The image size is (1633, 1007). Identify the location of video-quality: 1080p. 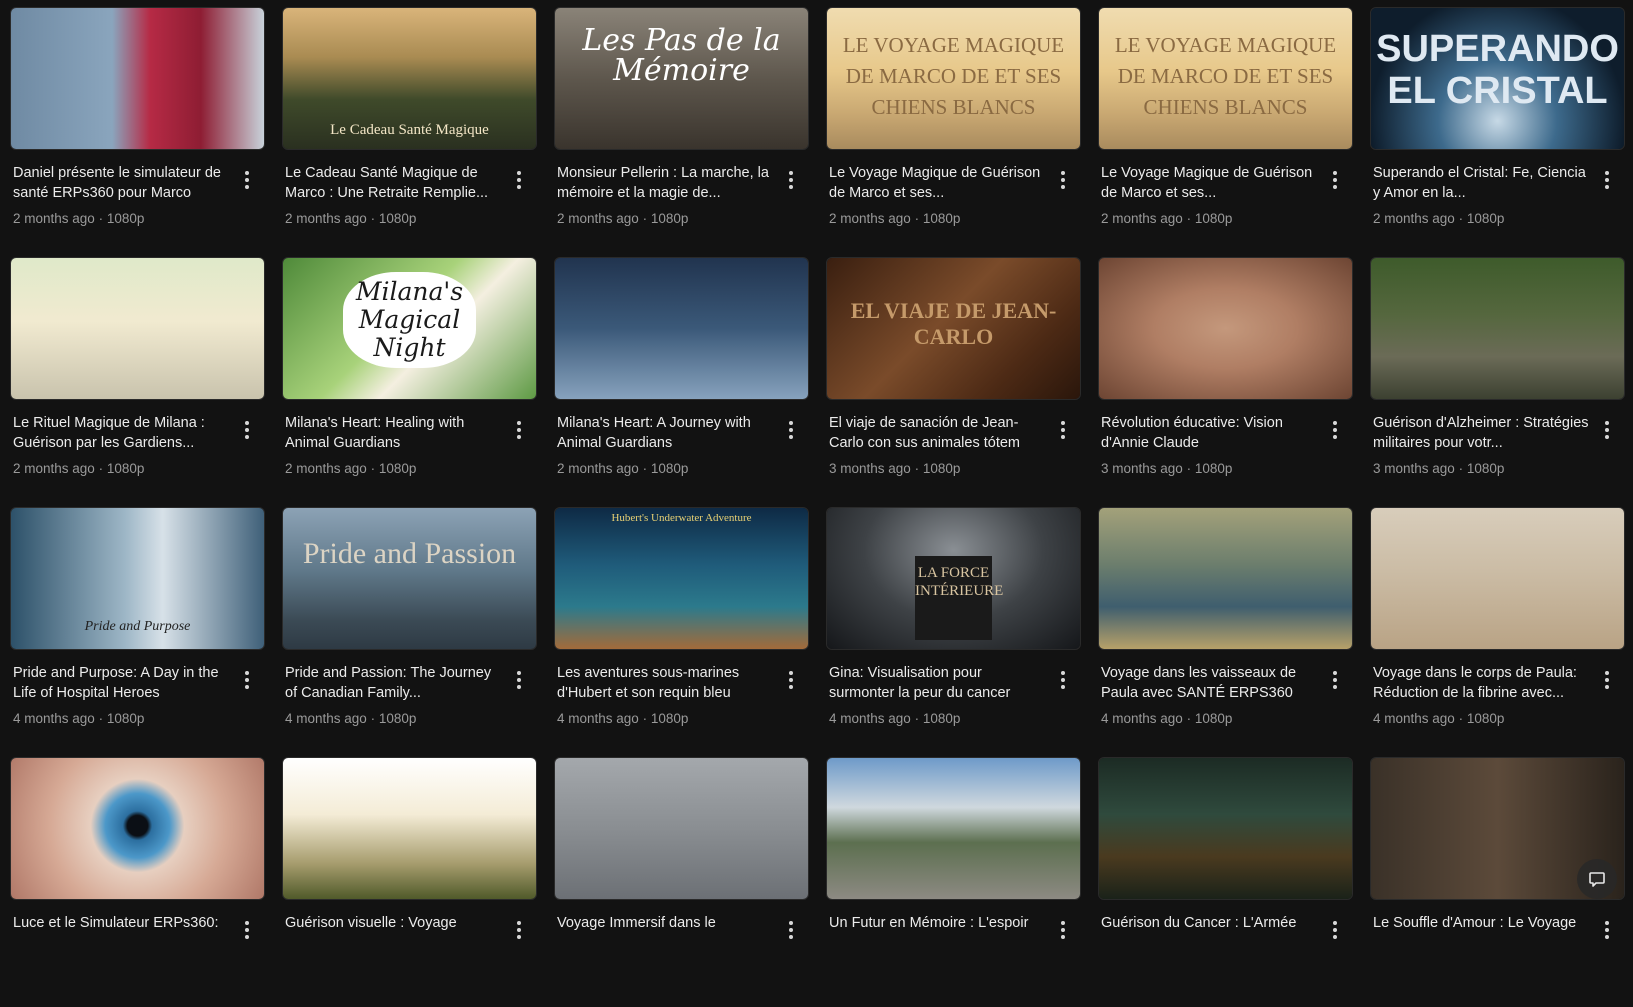
(125, 218).